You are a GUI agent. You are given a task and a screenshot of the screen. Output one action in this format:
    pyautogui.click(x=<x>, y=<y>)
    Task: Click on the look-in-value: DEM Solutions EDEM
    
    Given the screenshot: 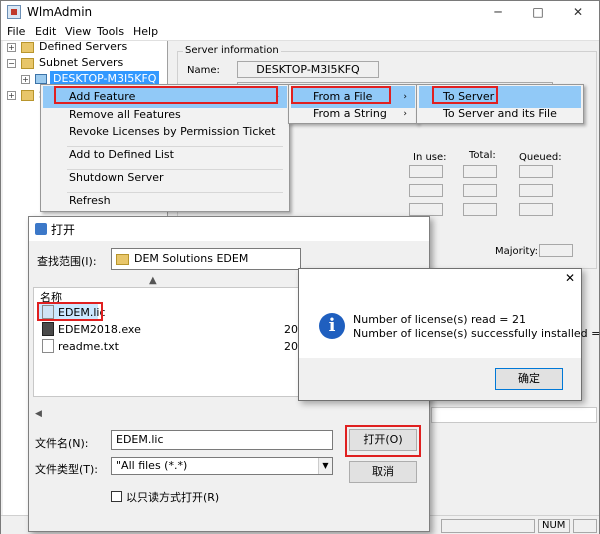 What is the action you would take?
    pyautogui.click(x=191, y=258)
    